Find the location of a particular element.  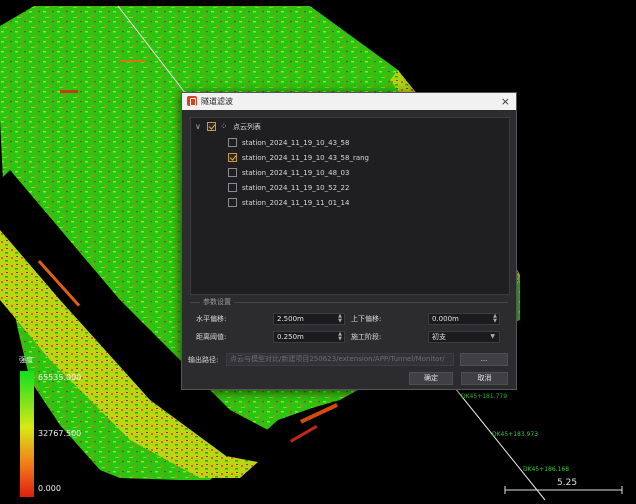

vertical-offset-label: 上下偏移: is located at coordinates (366, 319).